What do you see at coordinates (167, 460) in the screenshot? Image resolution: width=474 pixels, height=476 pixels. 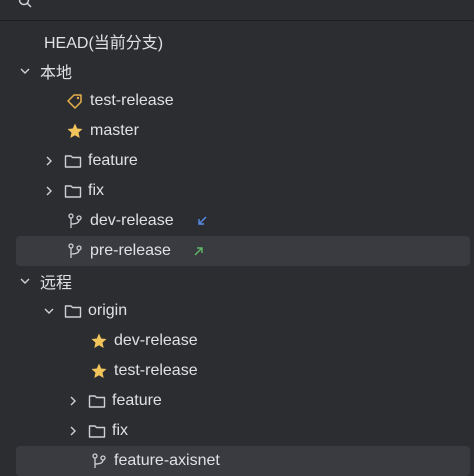 I see `branch-label: feature-axisnet` at bounding box center [167, 460].